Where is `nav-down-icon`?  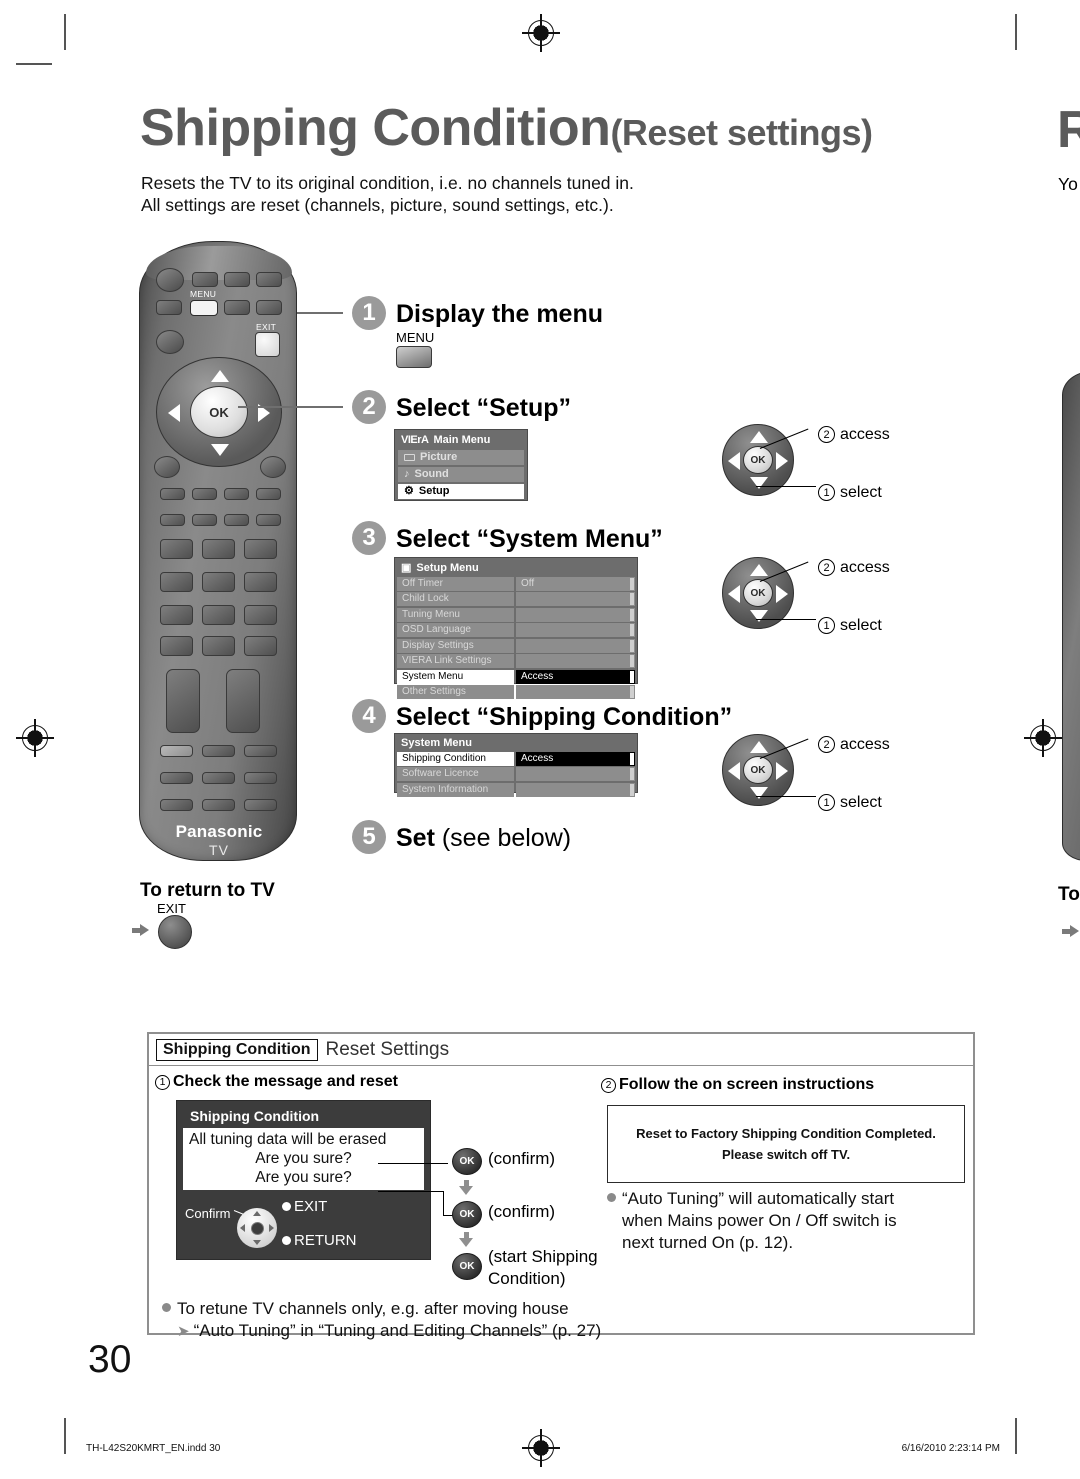
nav-down-icon is located at coordinates (220, 450).